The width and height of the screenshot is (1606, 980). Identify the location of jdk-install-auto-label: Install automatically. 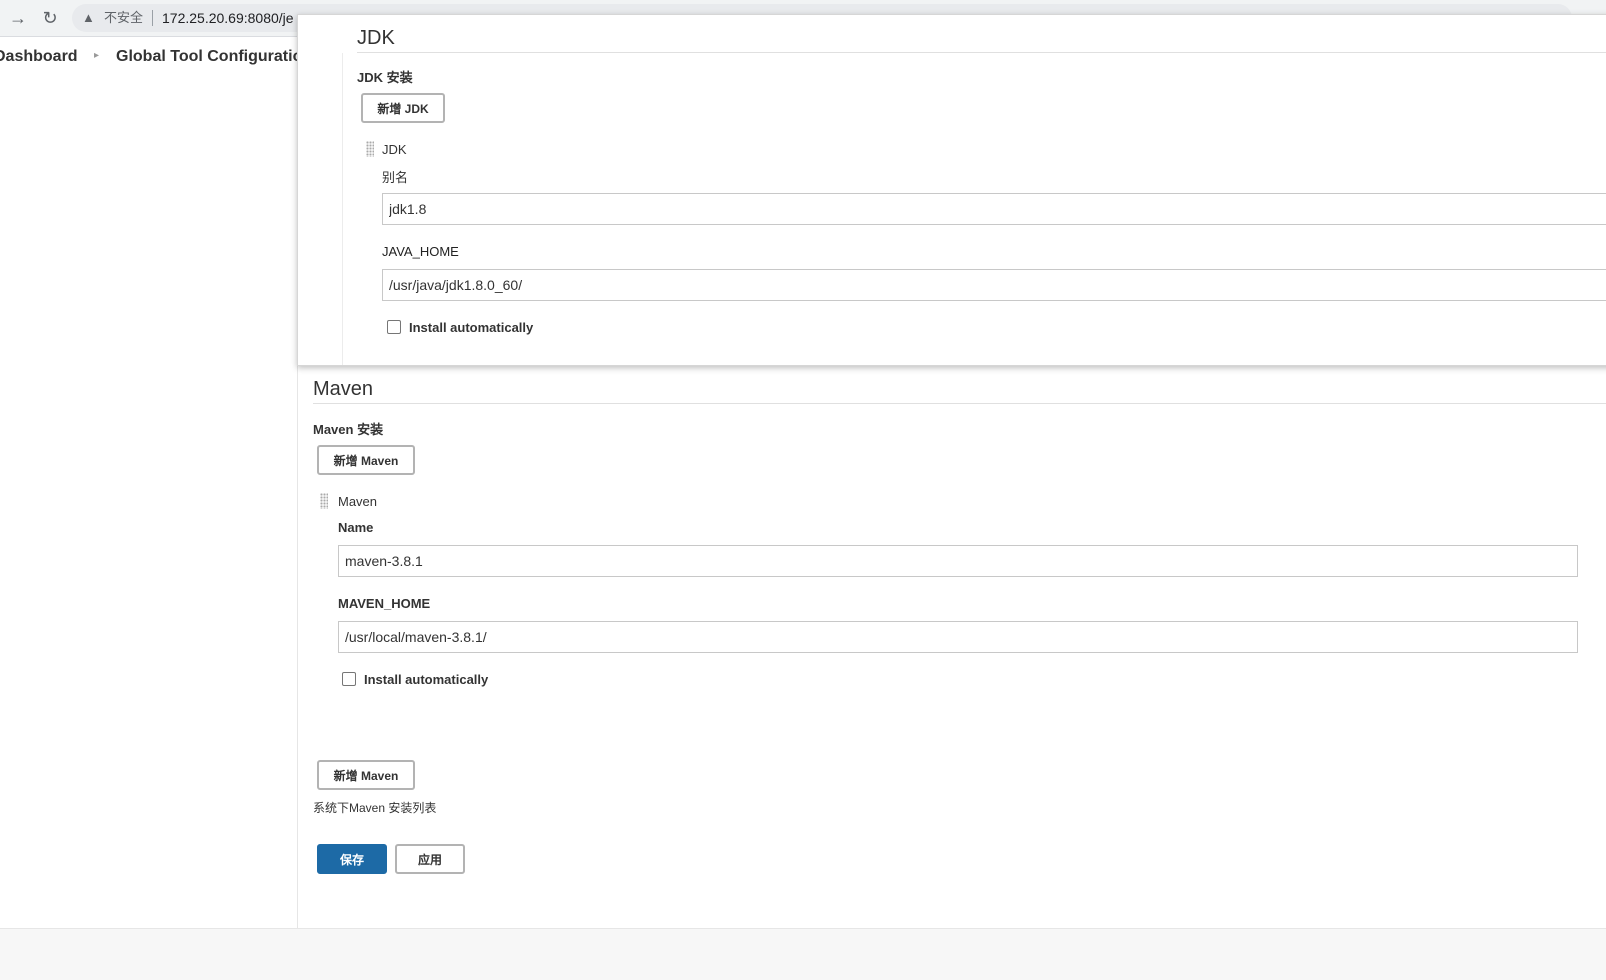
(471, 327).